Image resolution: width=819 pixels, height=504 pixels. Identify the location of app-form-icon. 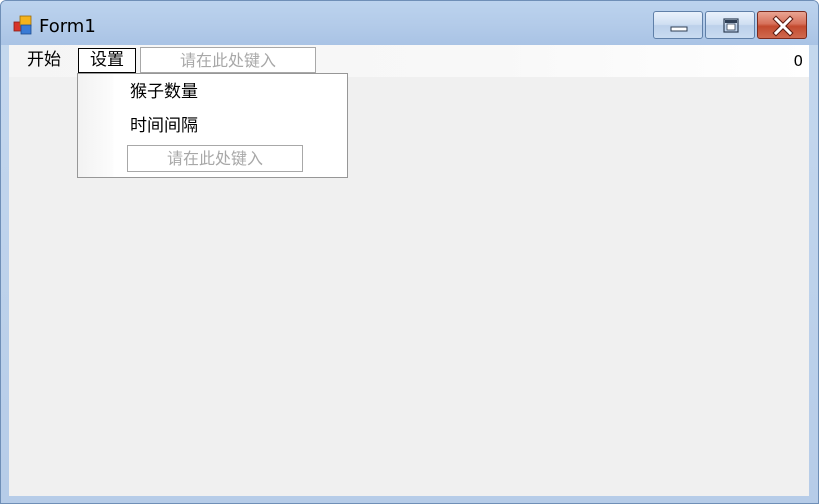
(22, 25).